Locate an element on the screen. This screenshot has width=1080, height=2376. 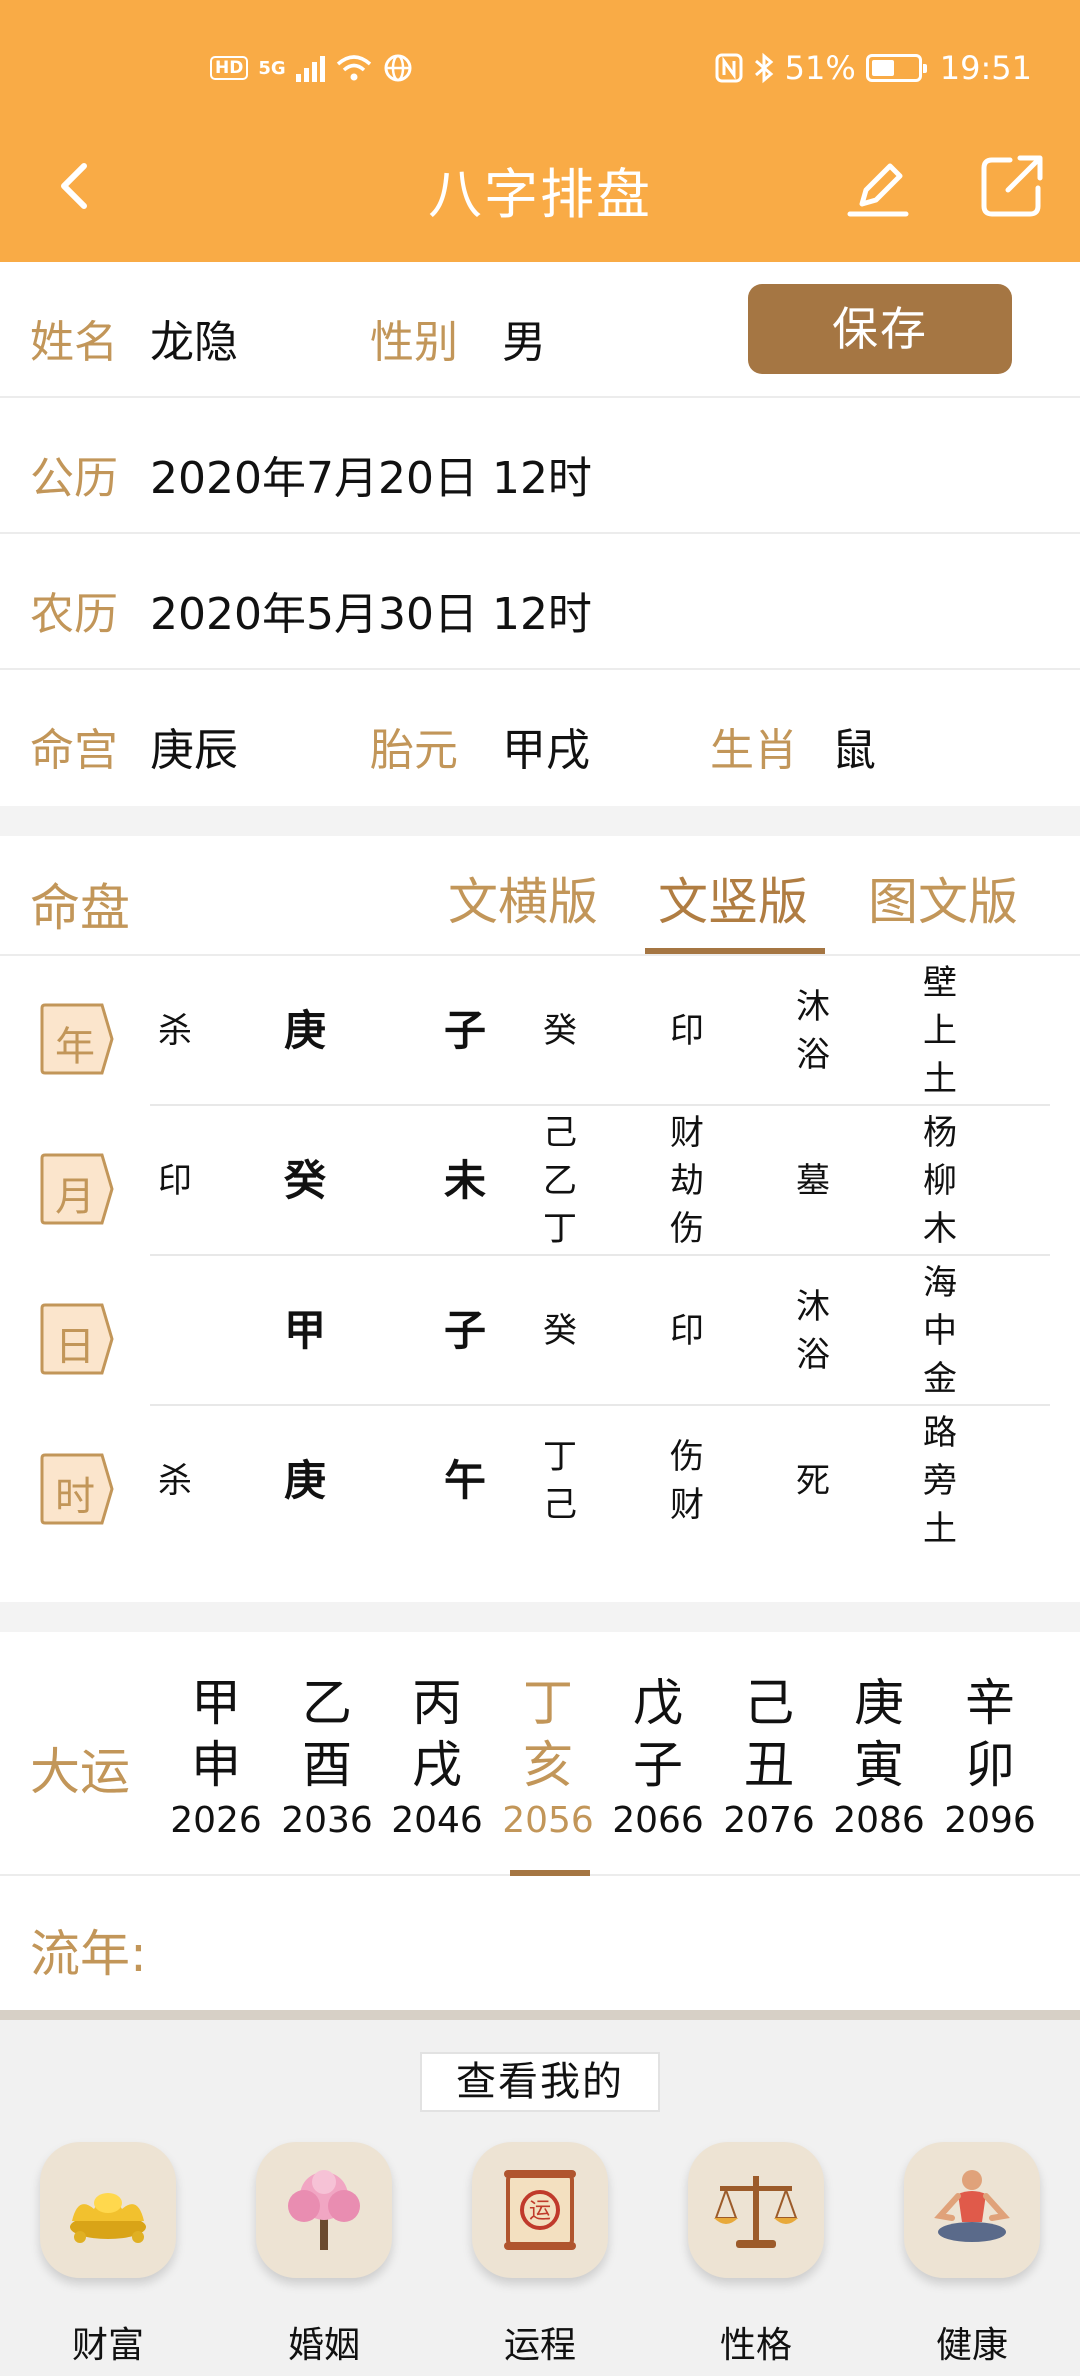
edit-button is located at coordinates (880, 186).